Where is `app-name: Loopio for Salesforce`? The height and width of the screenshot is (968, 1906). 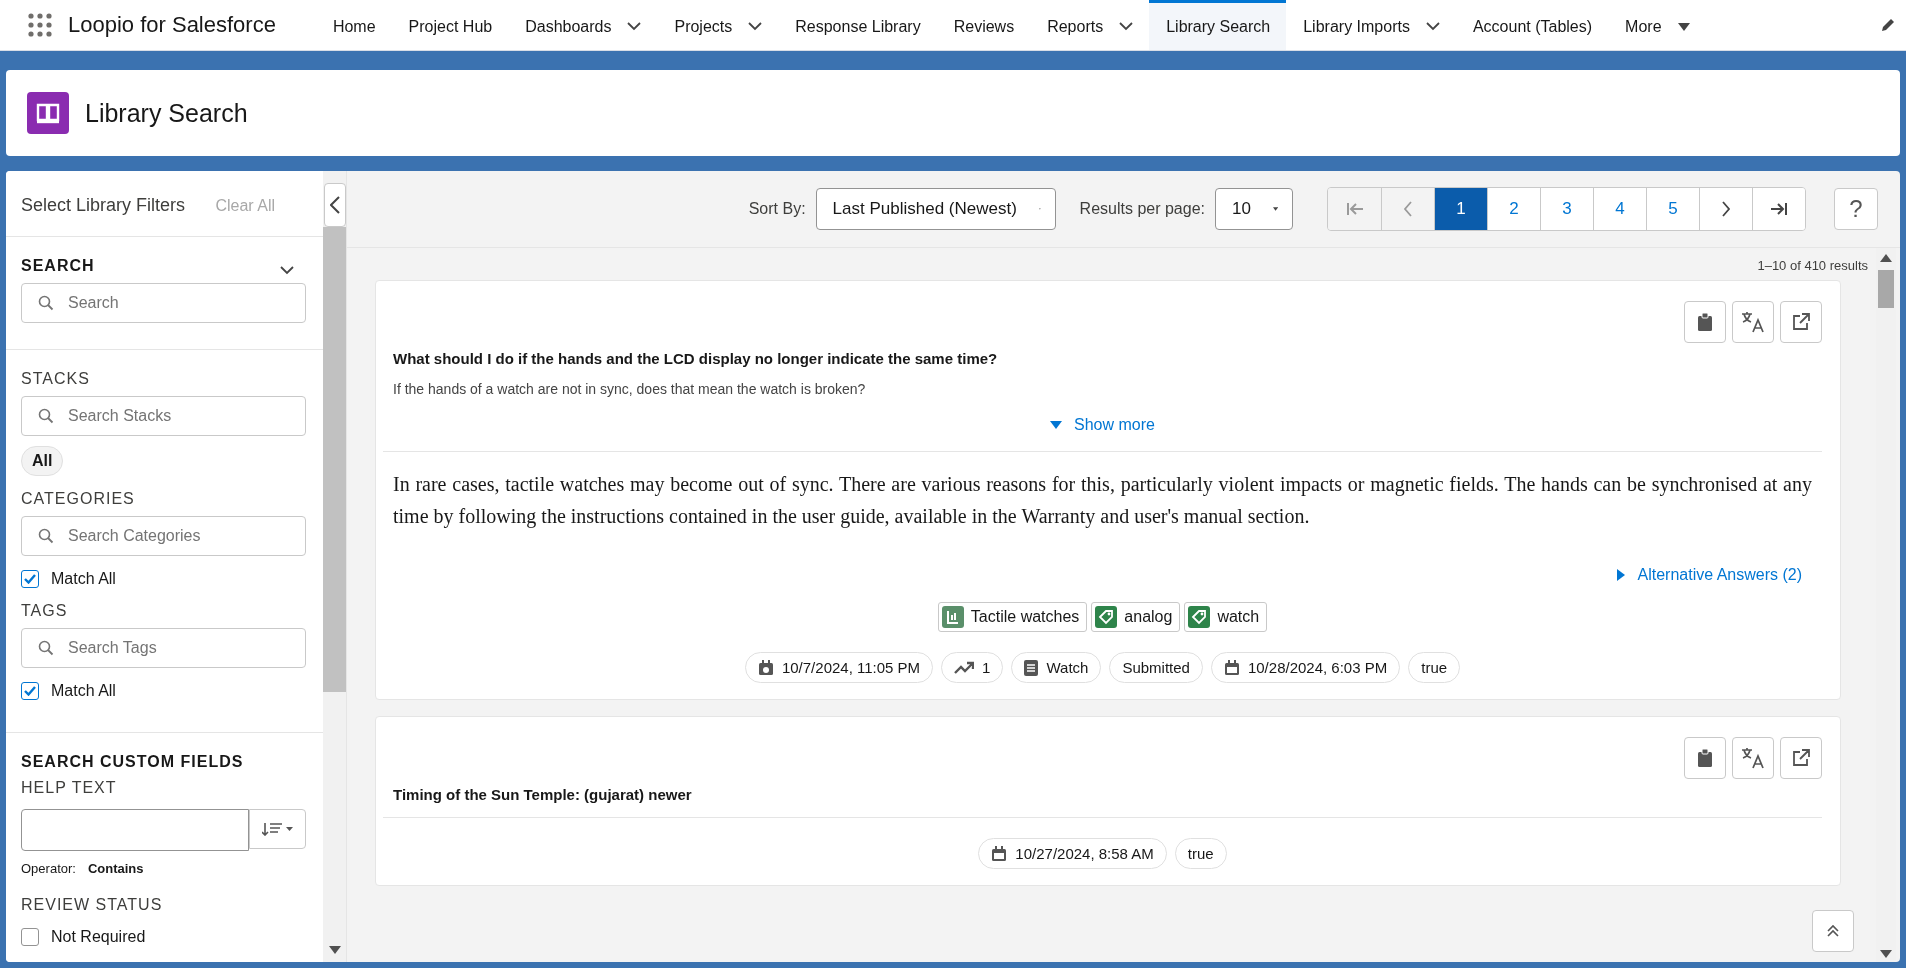
app-name: Loopio for Salesforce is located at coordinates (172, 25).